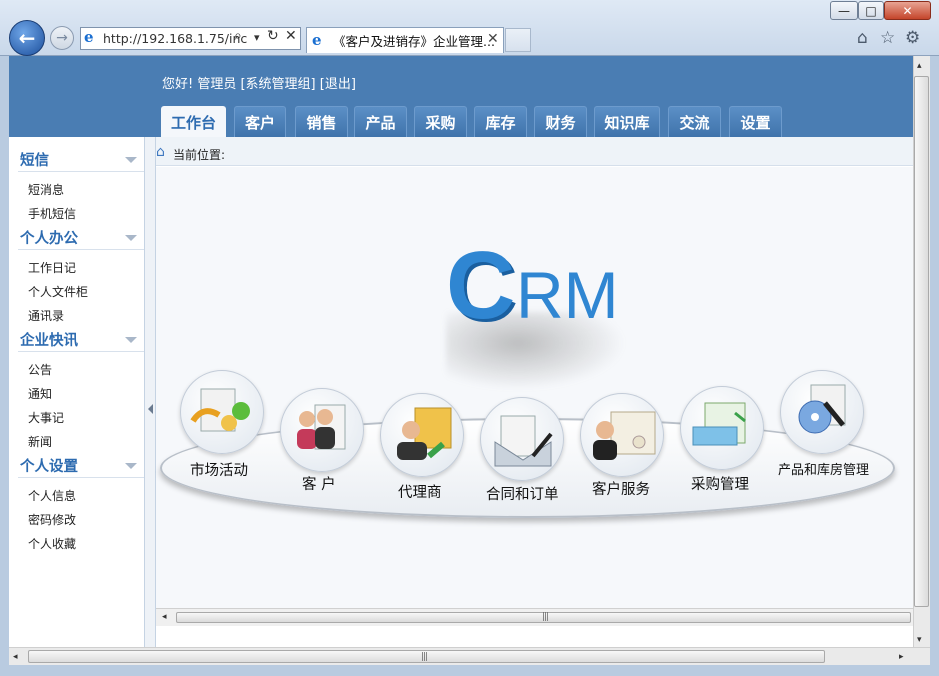 This screenshot has height=676, width=939. I want to click on sidebar-item-address-book: 通讯录, so click(46, 315).